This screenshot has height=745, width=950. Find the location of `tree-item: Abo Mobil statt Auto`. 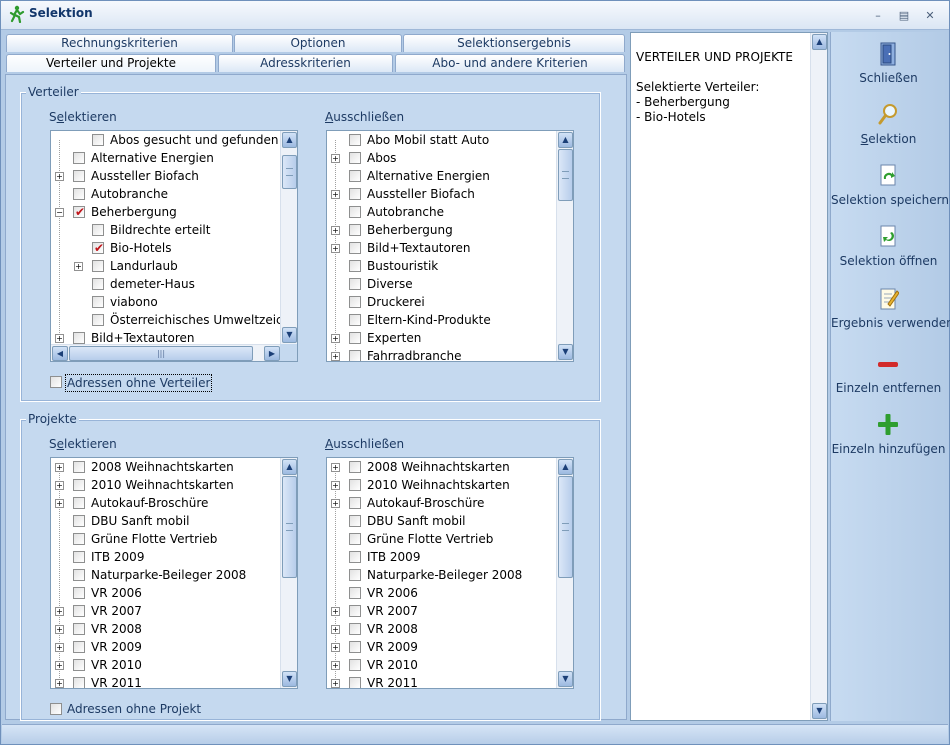

tree-item: Abo Mobil statt Auto is located at coordinates (442, 140).